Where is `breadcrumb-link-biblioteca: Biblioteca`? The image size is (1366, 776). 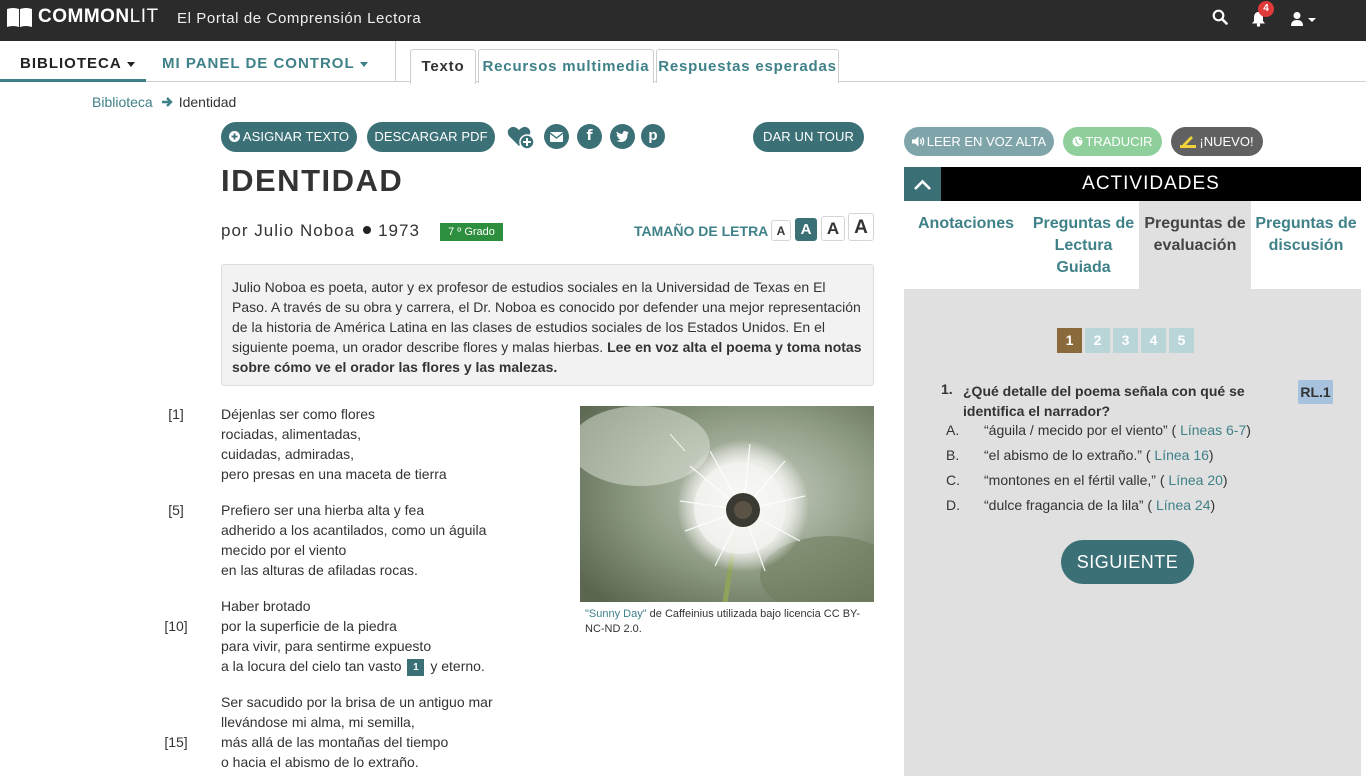 breadcrumb-link-biblioteca: Biblioteca is located at coordinates (122, 102).